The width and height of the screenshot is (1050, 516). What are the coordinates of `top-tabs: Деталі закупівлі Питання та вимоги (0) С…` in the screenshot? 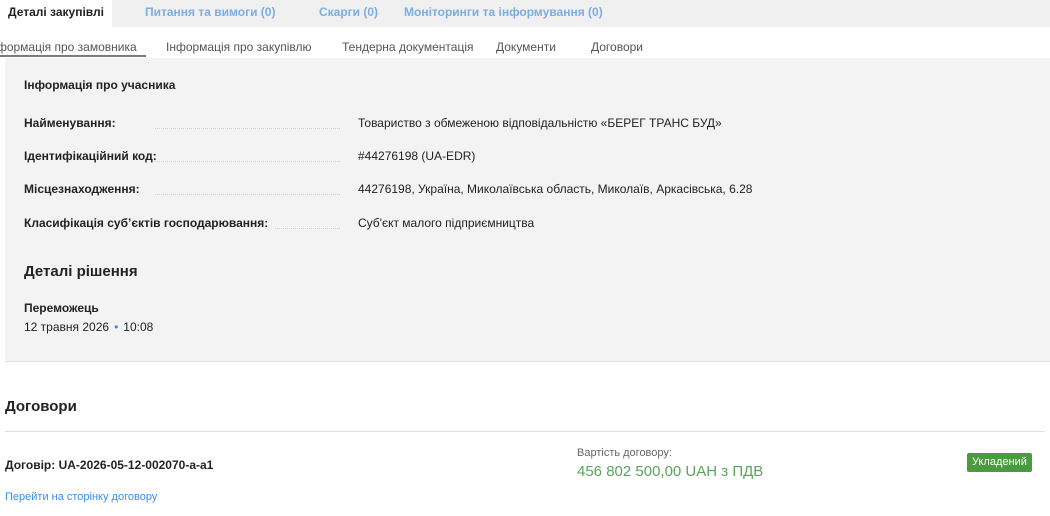 It's located at (525, 13).